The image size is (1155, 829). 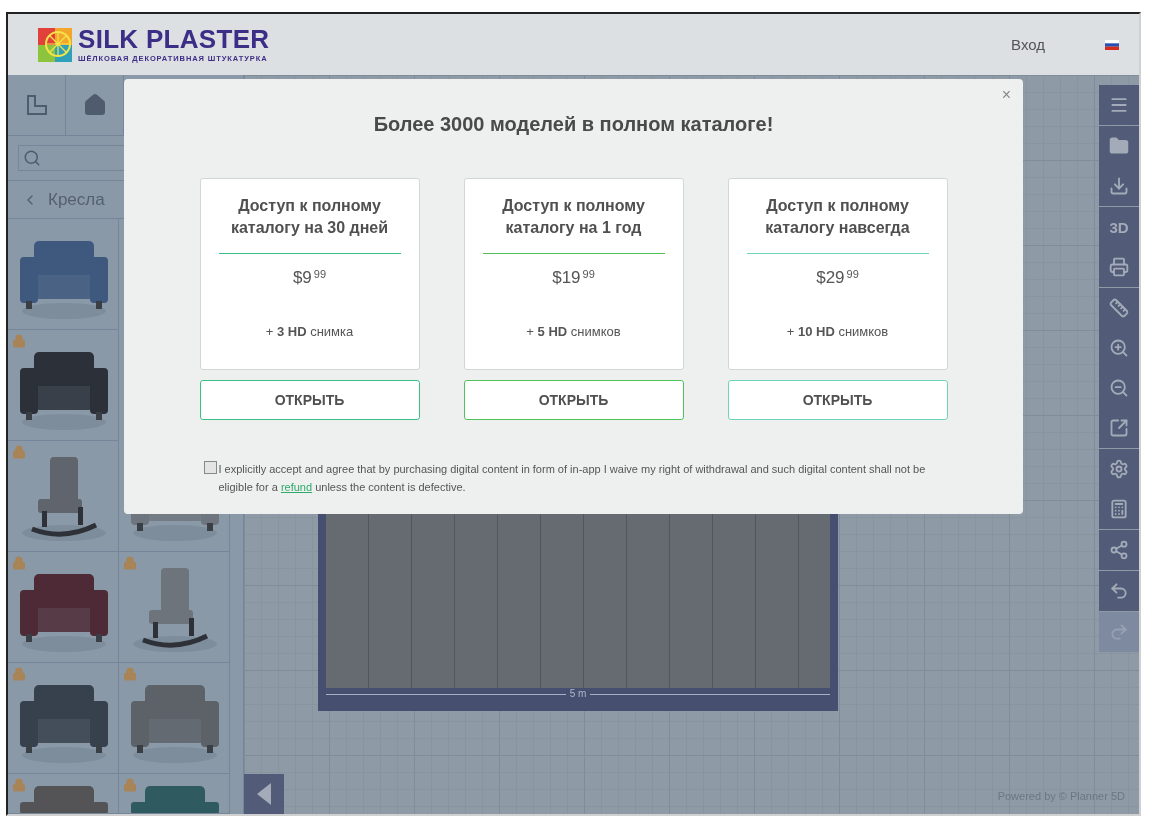 I want to click on redo-icon, so click(x=1119, y=632).